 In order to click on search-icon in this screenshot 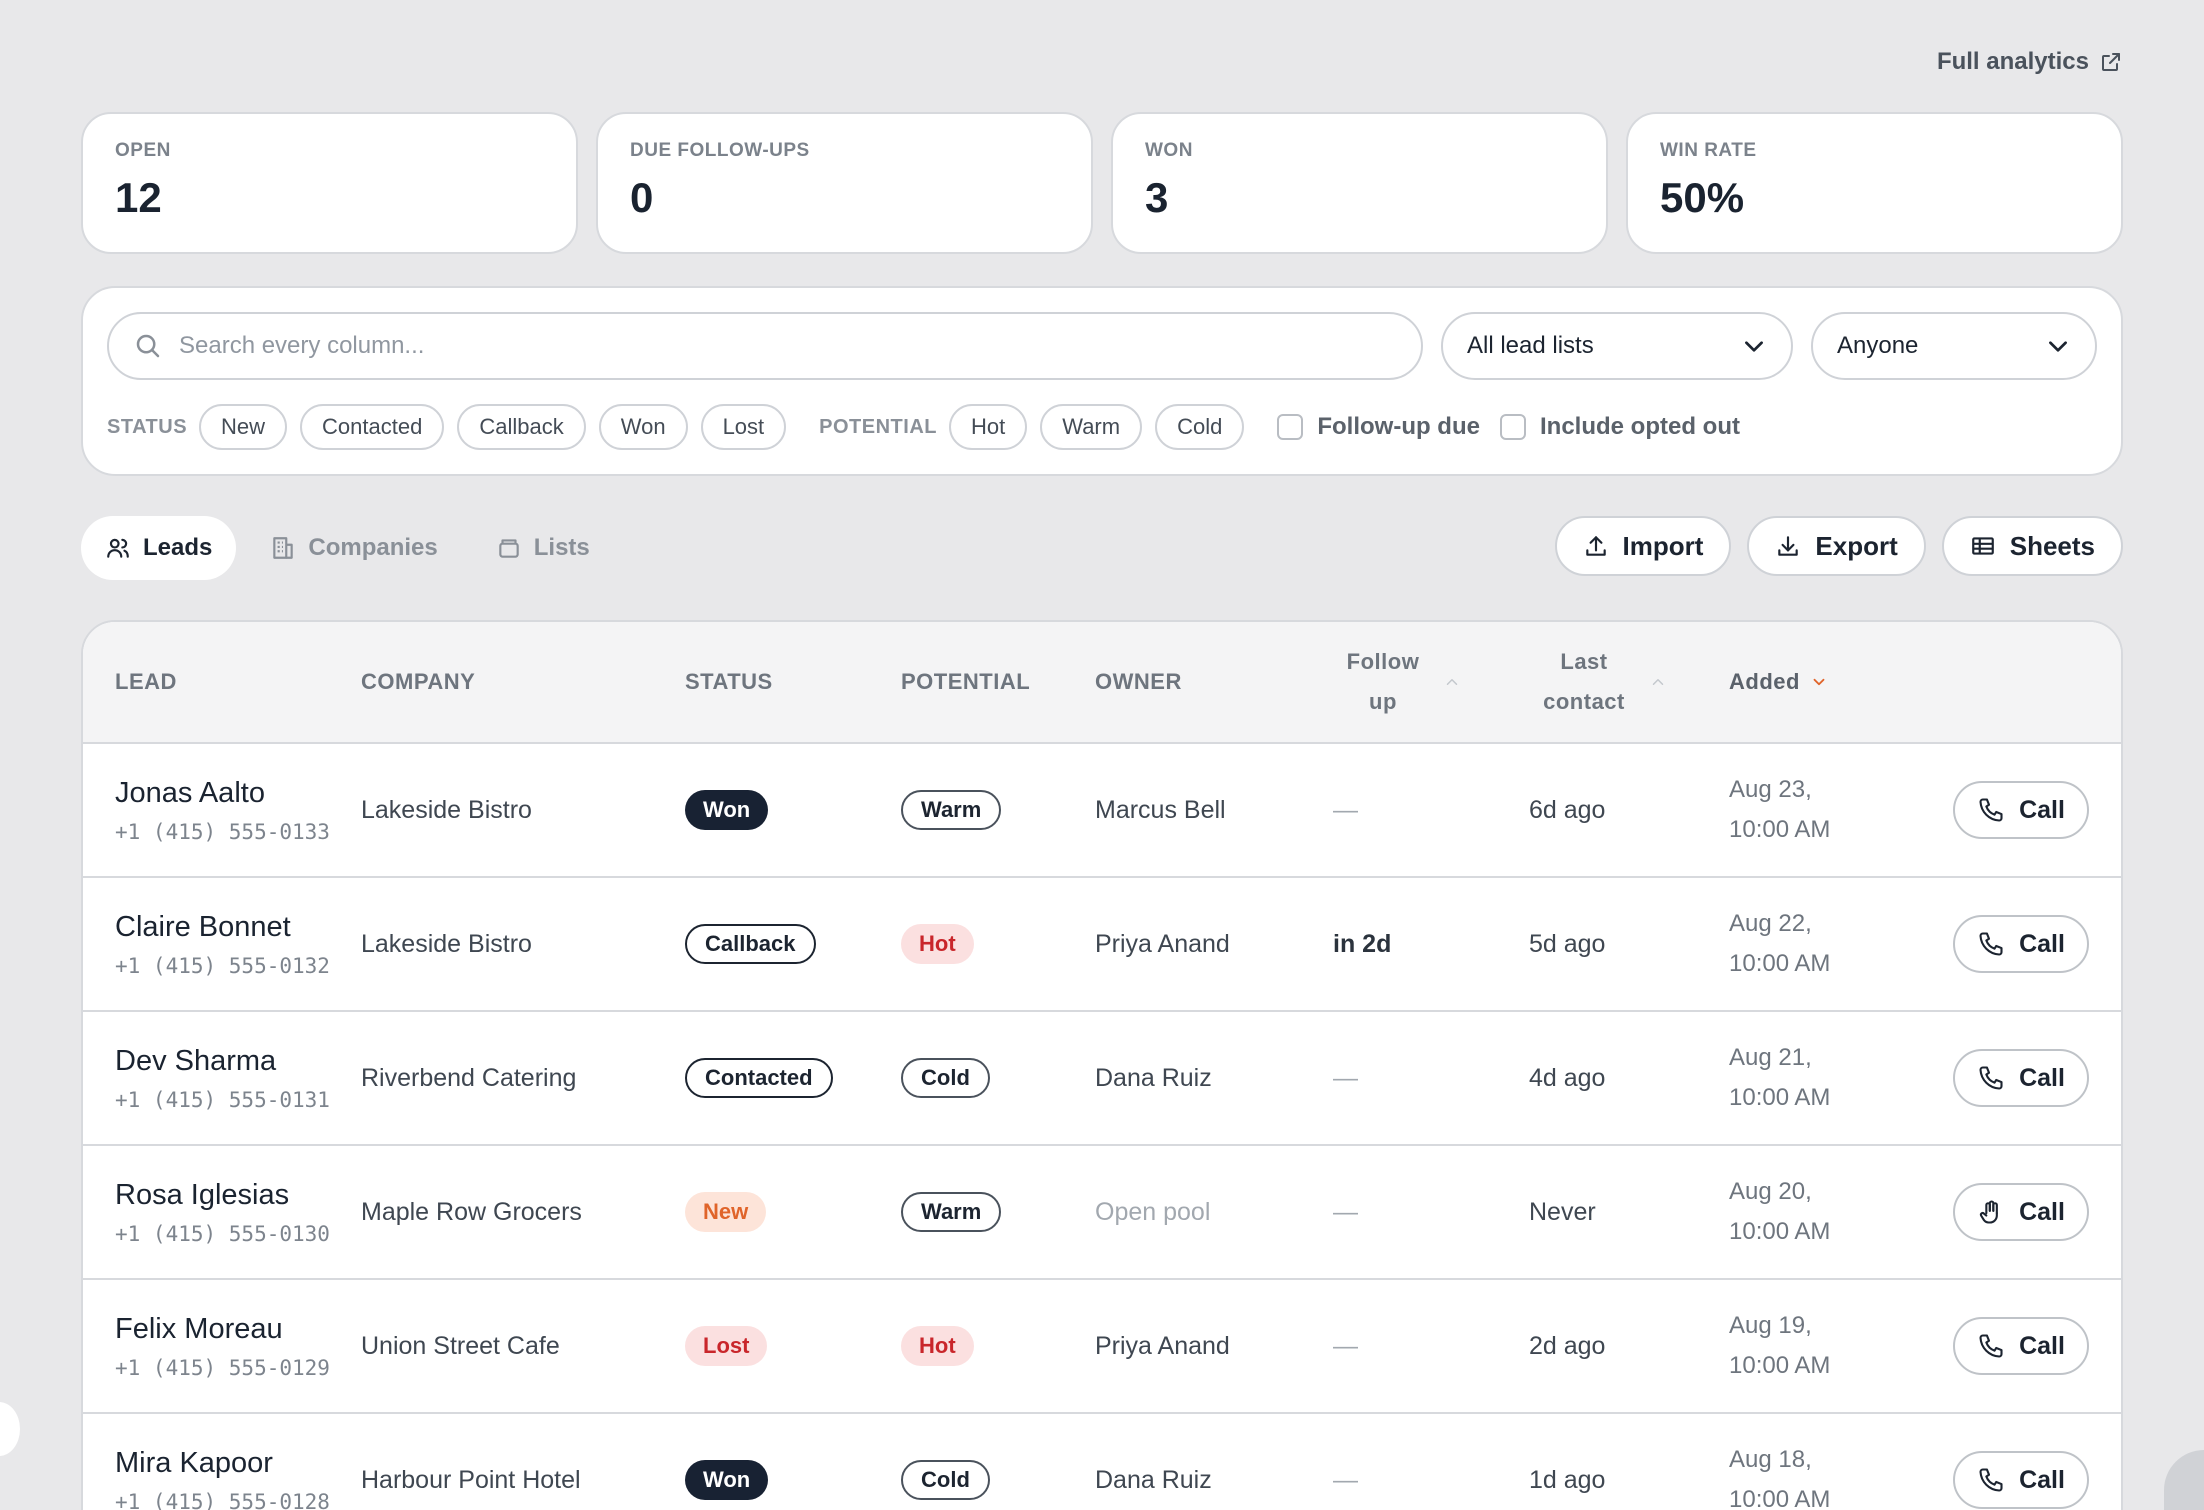, I will do `click(148, 346)`.